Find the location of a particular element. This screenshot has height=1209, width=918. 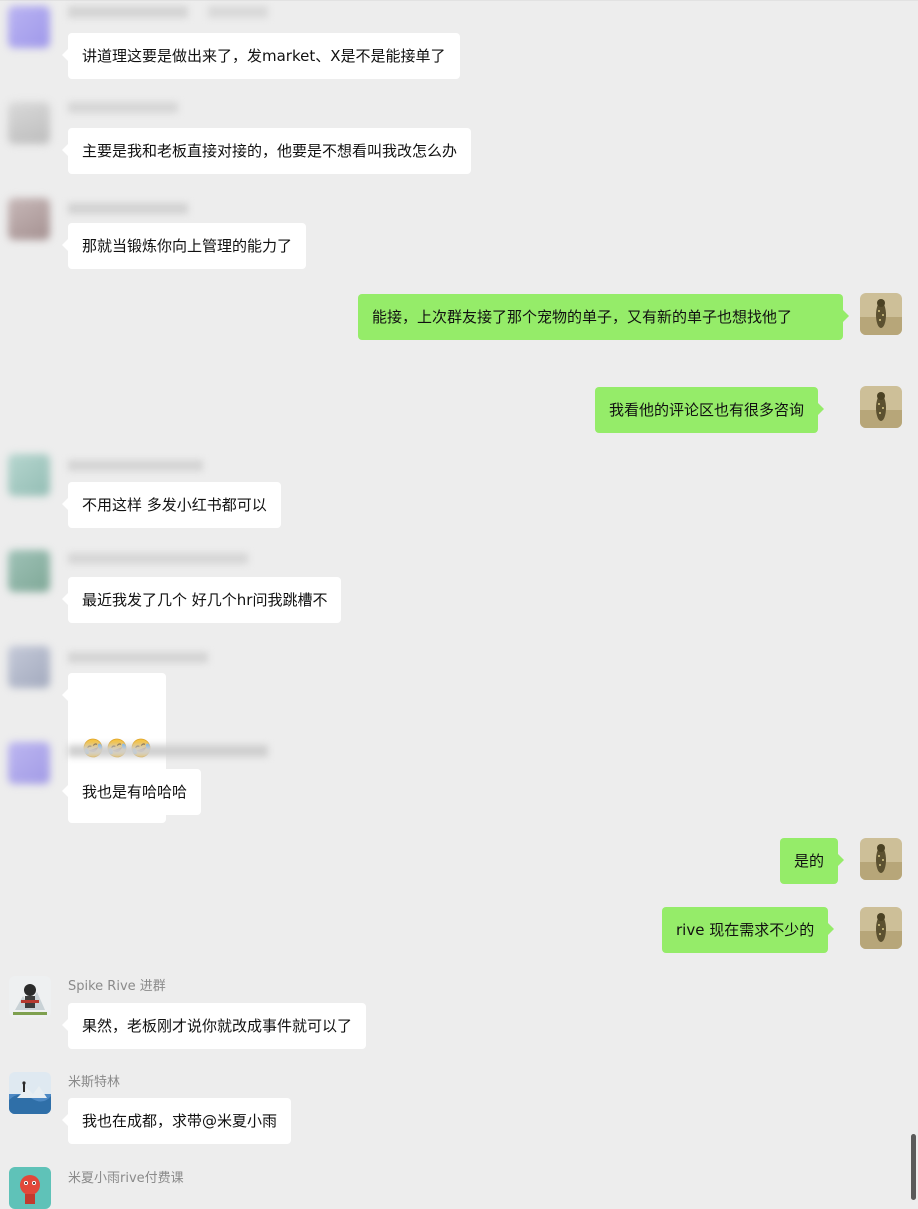

message-bubble: 不用这样 多发小红书都可以 is located at coordinates (171, 505).